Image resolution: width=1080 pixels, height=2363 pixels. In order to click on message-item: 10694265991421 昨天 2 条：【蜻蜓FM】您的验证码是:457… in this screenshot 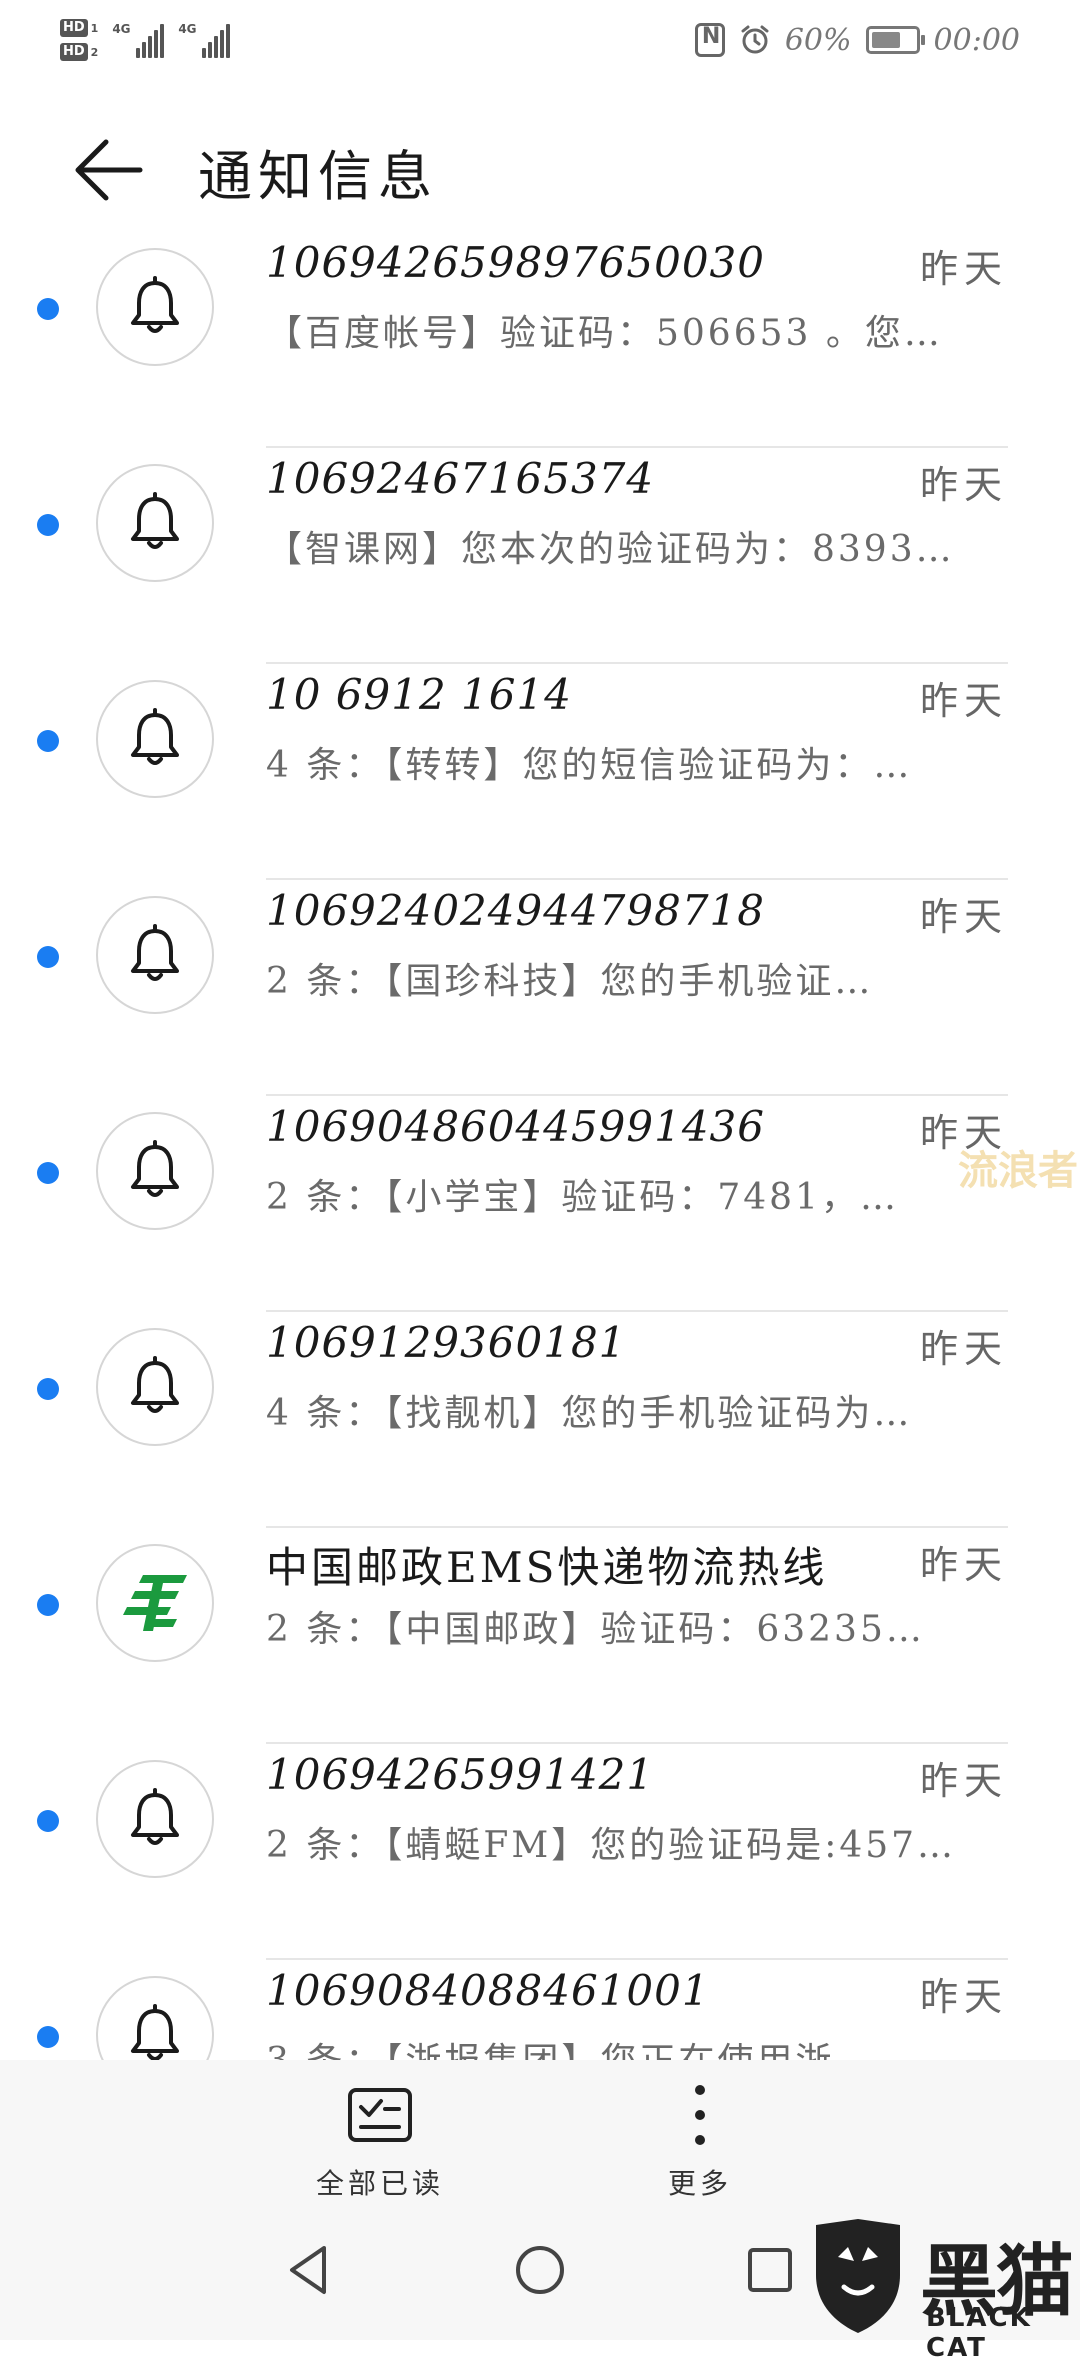, I will do `click(540, 1852)`.